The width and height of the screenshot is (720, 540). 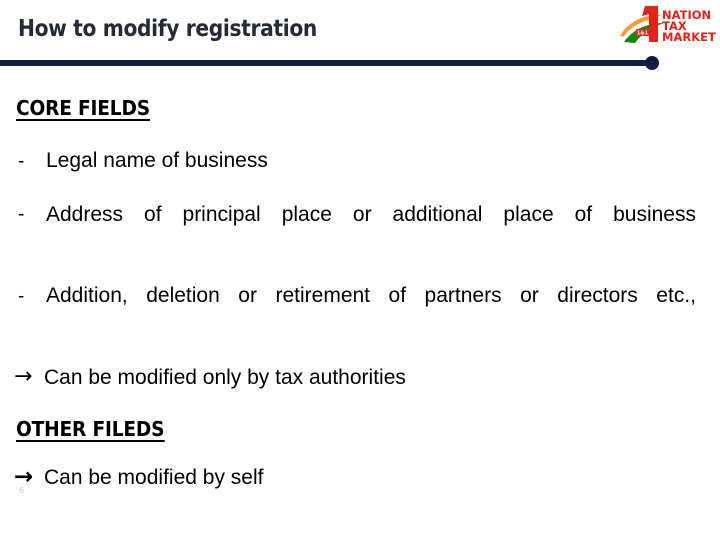 I want to click on arrow-artifact-mark: 6, so click(x=22, y=490).